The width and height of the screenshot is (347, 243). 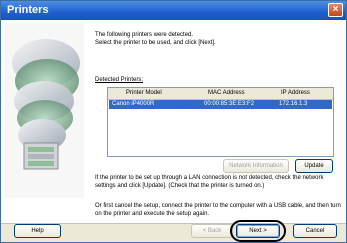 What do you see at coordinates (315, 231) in the screenshot?
I see `cancel-button: Cancel` at bounding box center [315, 231].